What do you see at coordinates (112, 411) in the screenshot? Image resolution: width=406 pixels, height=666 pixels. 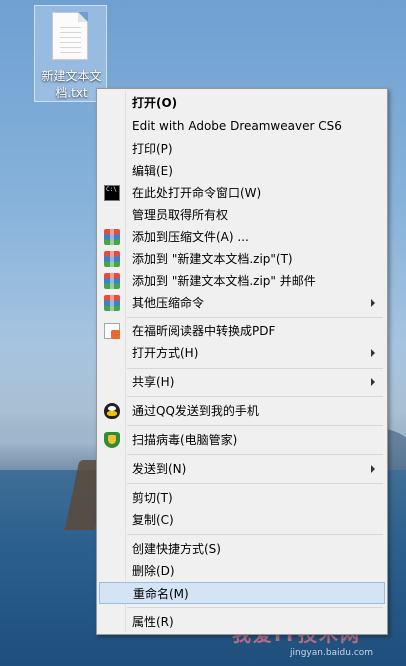 I see `qq-icon` at bounding box center [112, 411].